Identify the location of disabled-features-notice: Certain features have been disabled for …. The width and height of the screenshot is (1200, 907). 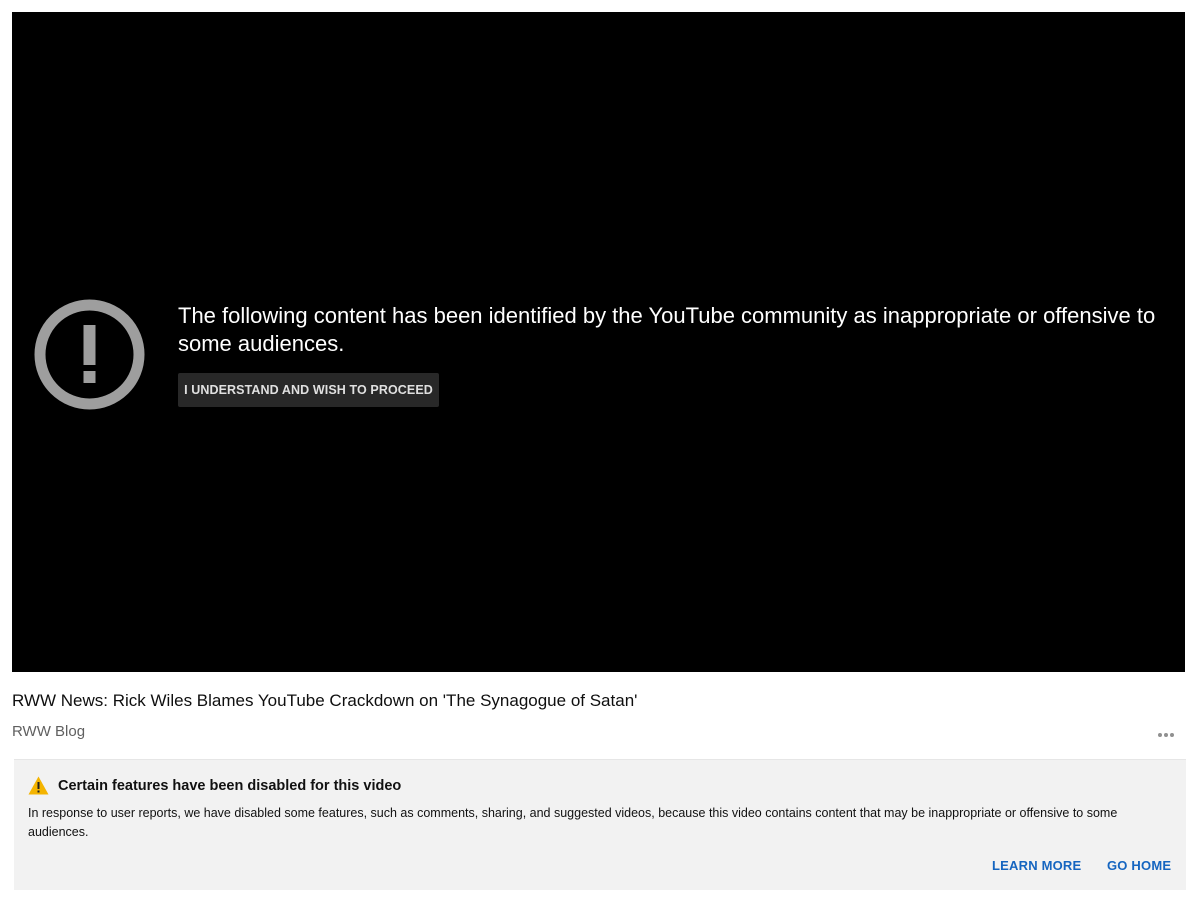
(600, 824).